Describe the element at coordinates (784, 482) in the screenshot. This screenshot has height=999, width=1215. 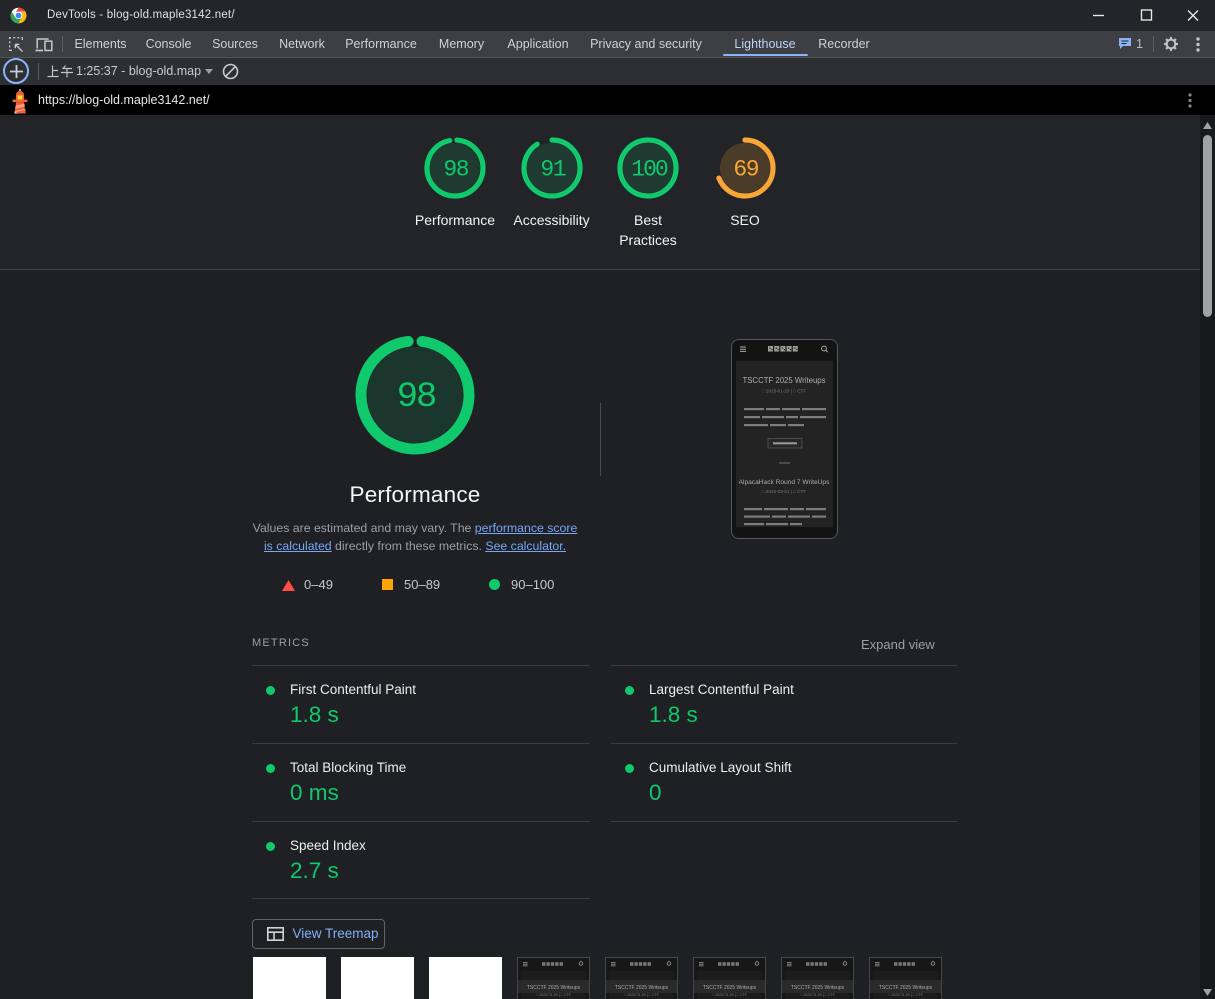
I see `svg-text: AlpacaHack Round 7 WriteUps` at that location.